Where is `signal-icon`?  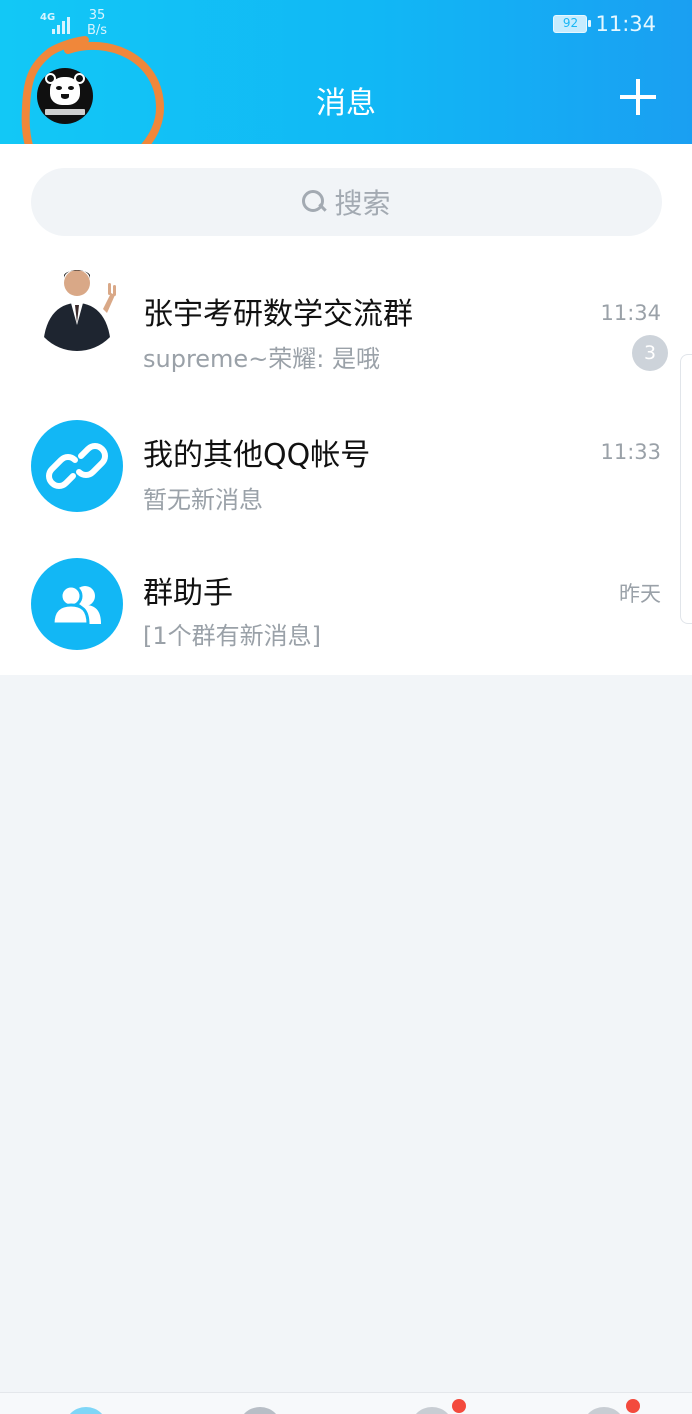
signal-icon is located at coordinates (63, 24).